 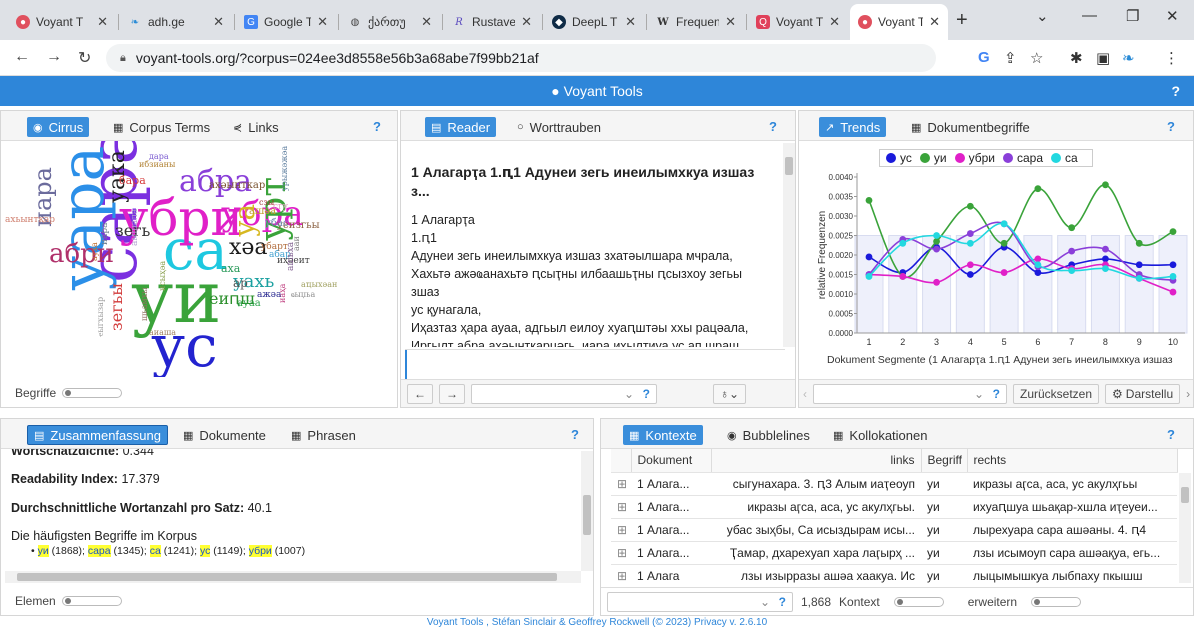 I want to click on restore-icon: ❐, so click(x=1132, y=16).